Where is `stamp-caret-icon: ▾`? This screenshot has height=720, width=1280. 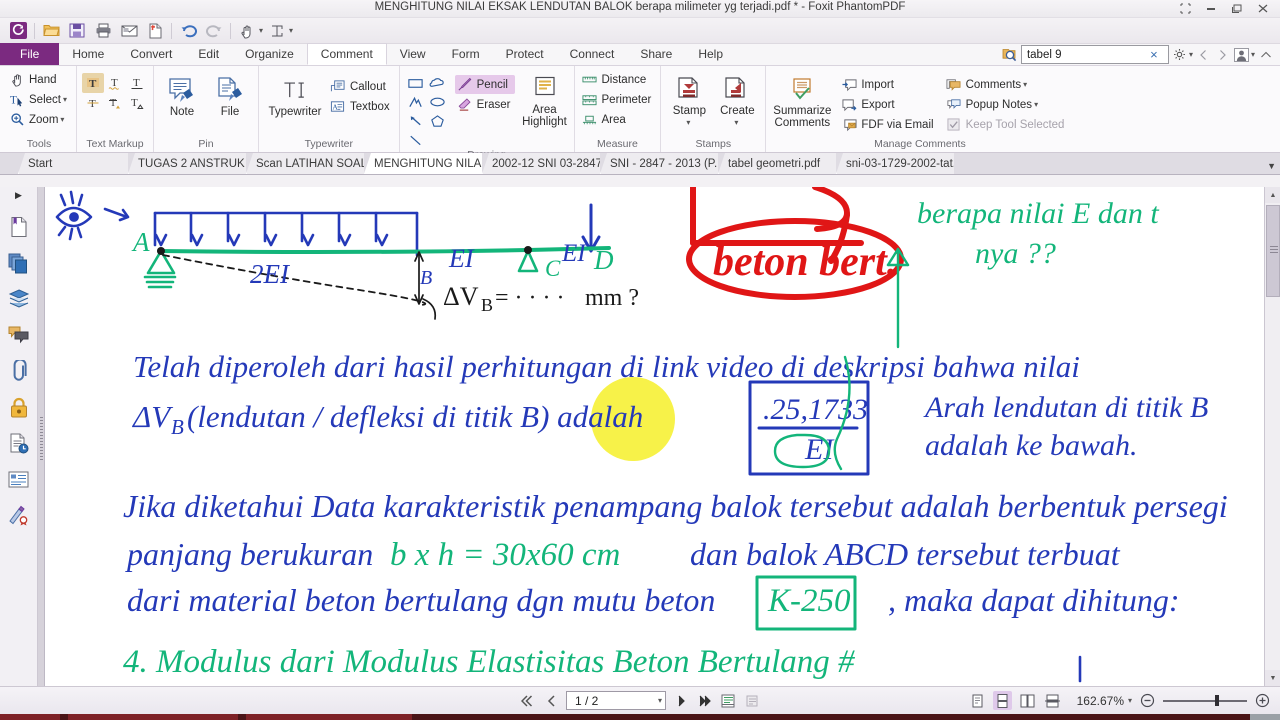
stamp-caret-icon: ▾ is located at coordinates (688, 122).